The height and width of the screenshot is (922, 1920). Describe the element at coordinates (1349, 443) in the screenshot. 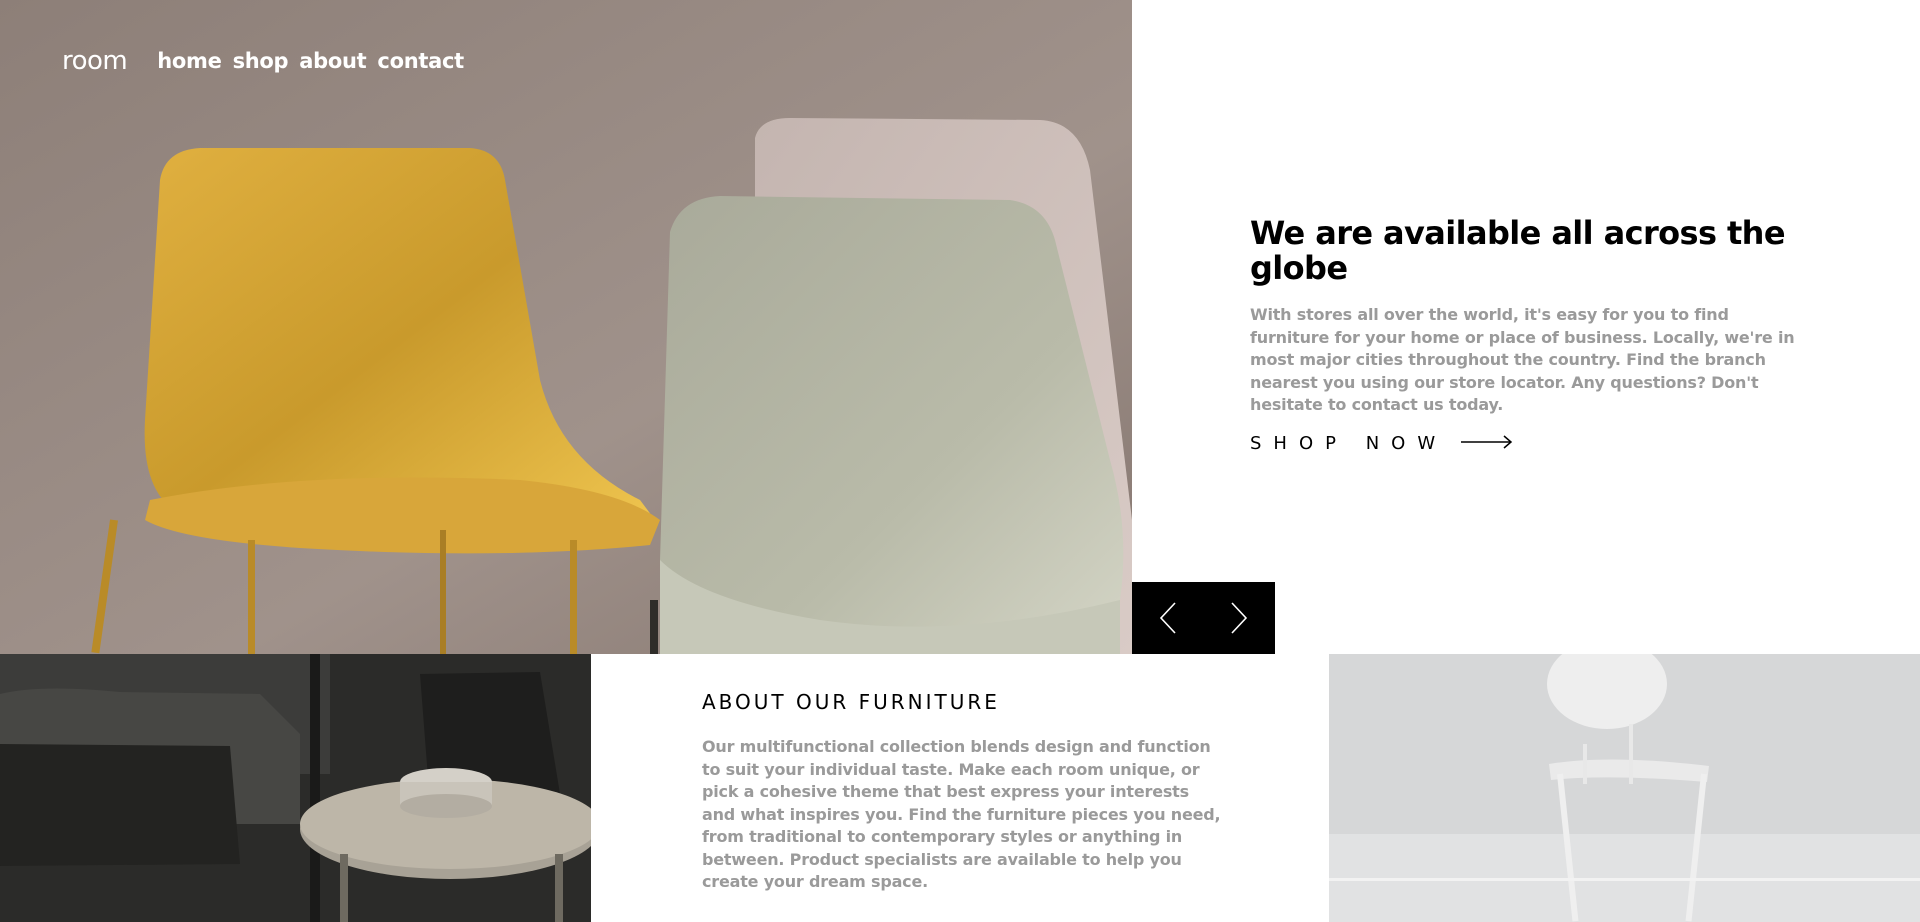

I see `shop-now-label: SHOP NOW` at that location.